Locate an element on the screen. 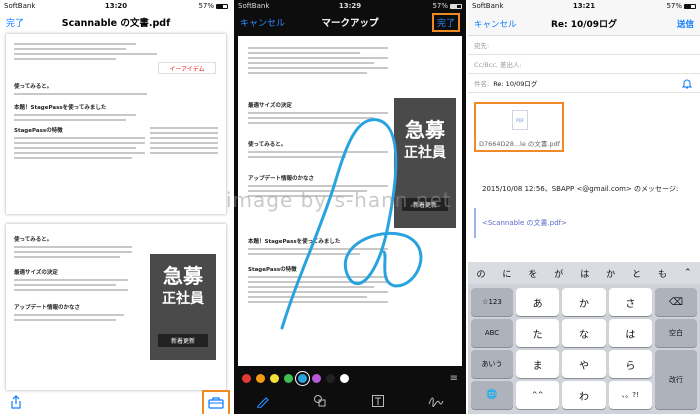 The image size is (700, 414). space-key: 空白 is located at coordinates (675, 333).